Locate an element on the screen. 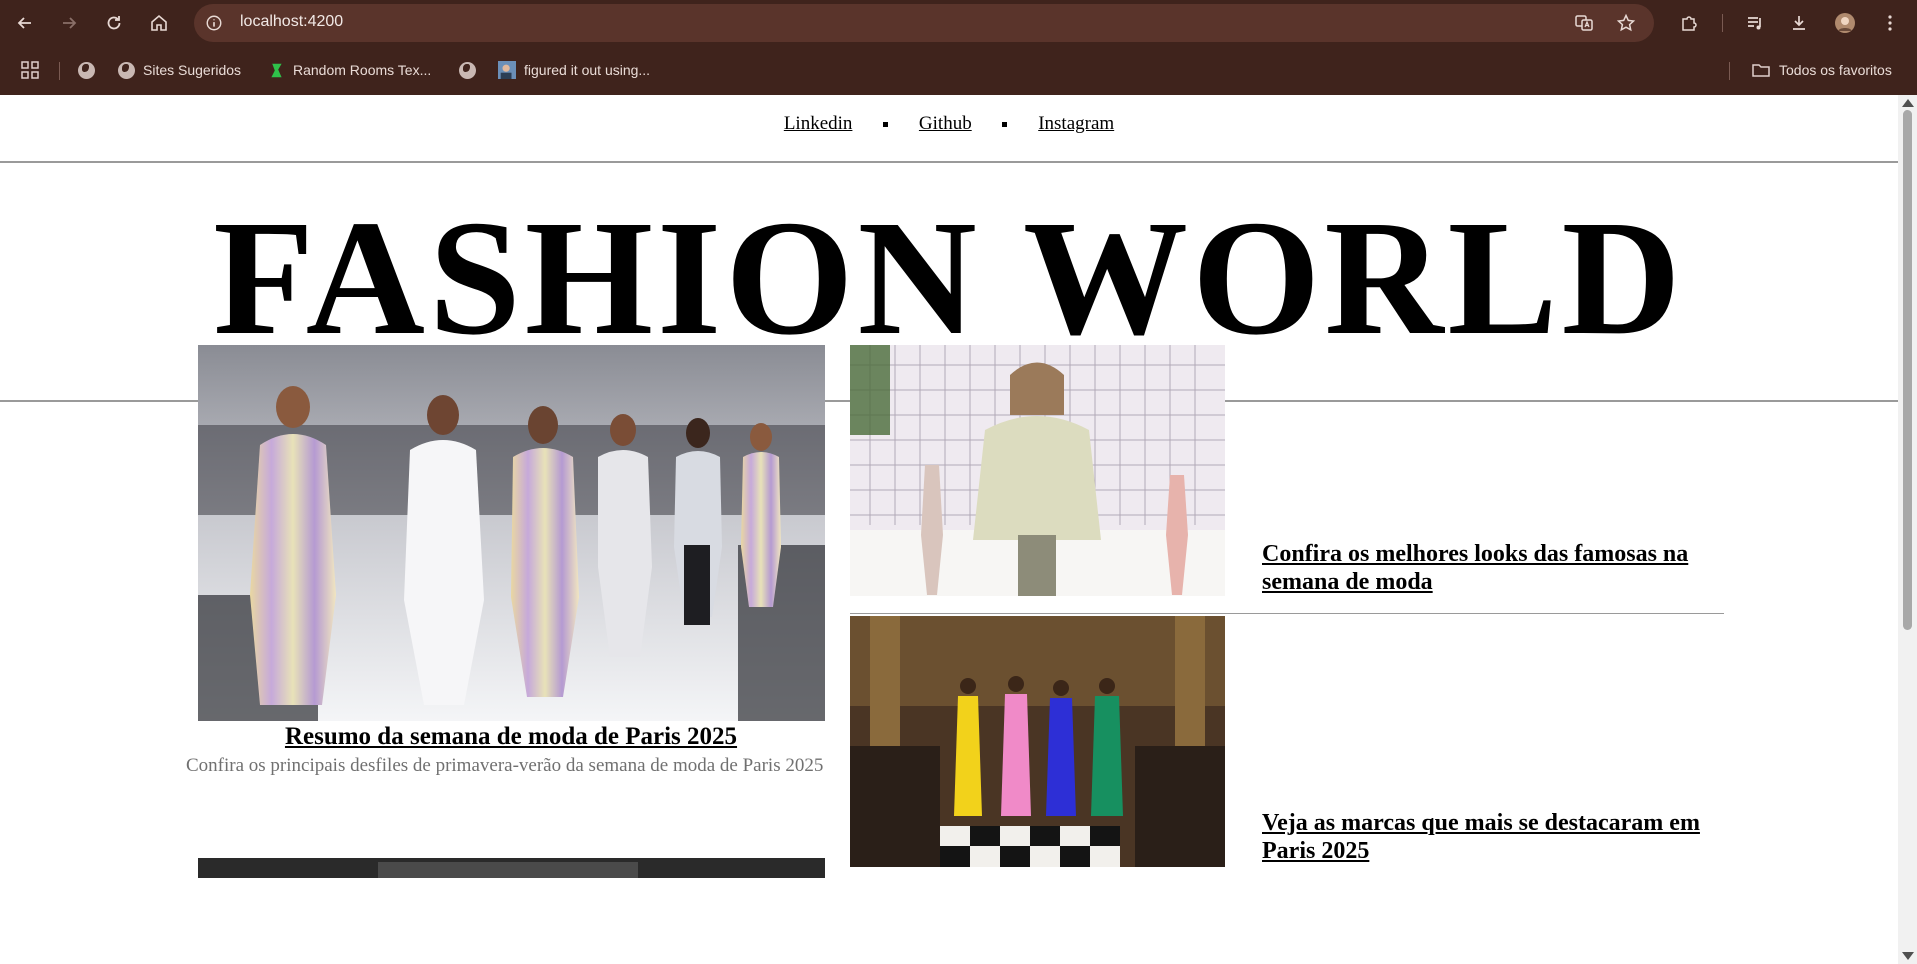 The image size is (1917, 964). profile-avatar is located at coordinates (1845, 23).